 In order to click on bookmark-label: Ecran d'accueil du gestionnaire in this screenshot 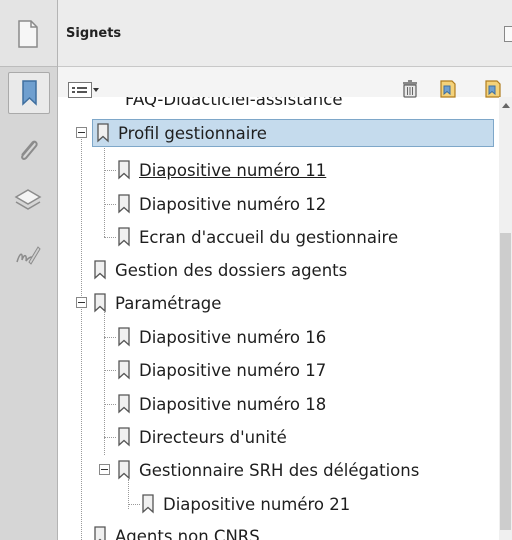, I will do `click(269, 237)`.